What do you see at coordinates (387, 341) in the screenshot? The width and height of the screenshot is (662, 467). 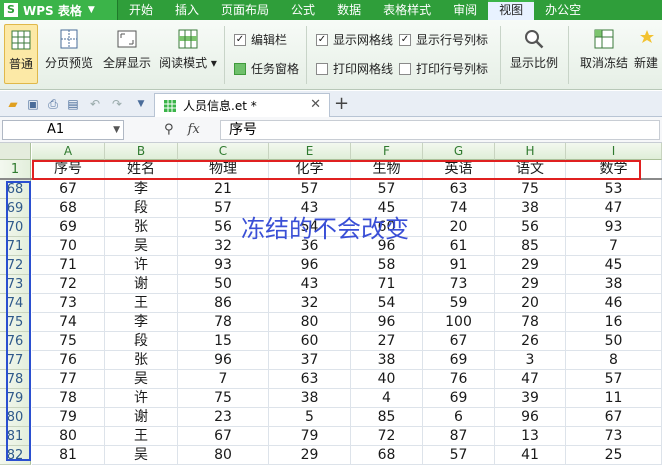 I see `data-cell: 27` at bounding box center [387, 341].